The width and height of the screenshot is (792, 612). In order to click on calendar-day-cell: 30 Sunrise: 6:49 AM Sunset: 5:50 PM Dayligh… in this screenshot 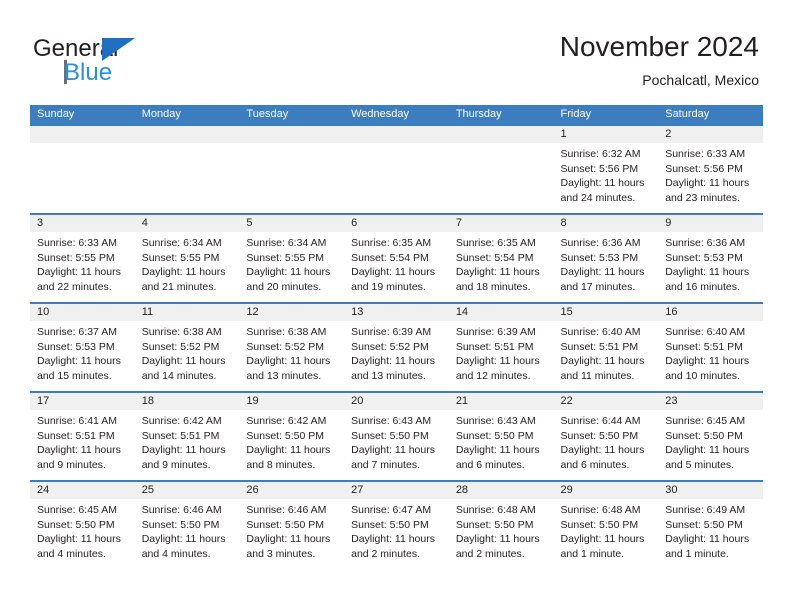, I will do `click(710, 524)`.